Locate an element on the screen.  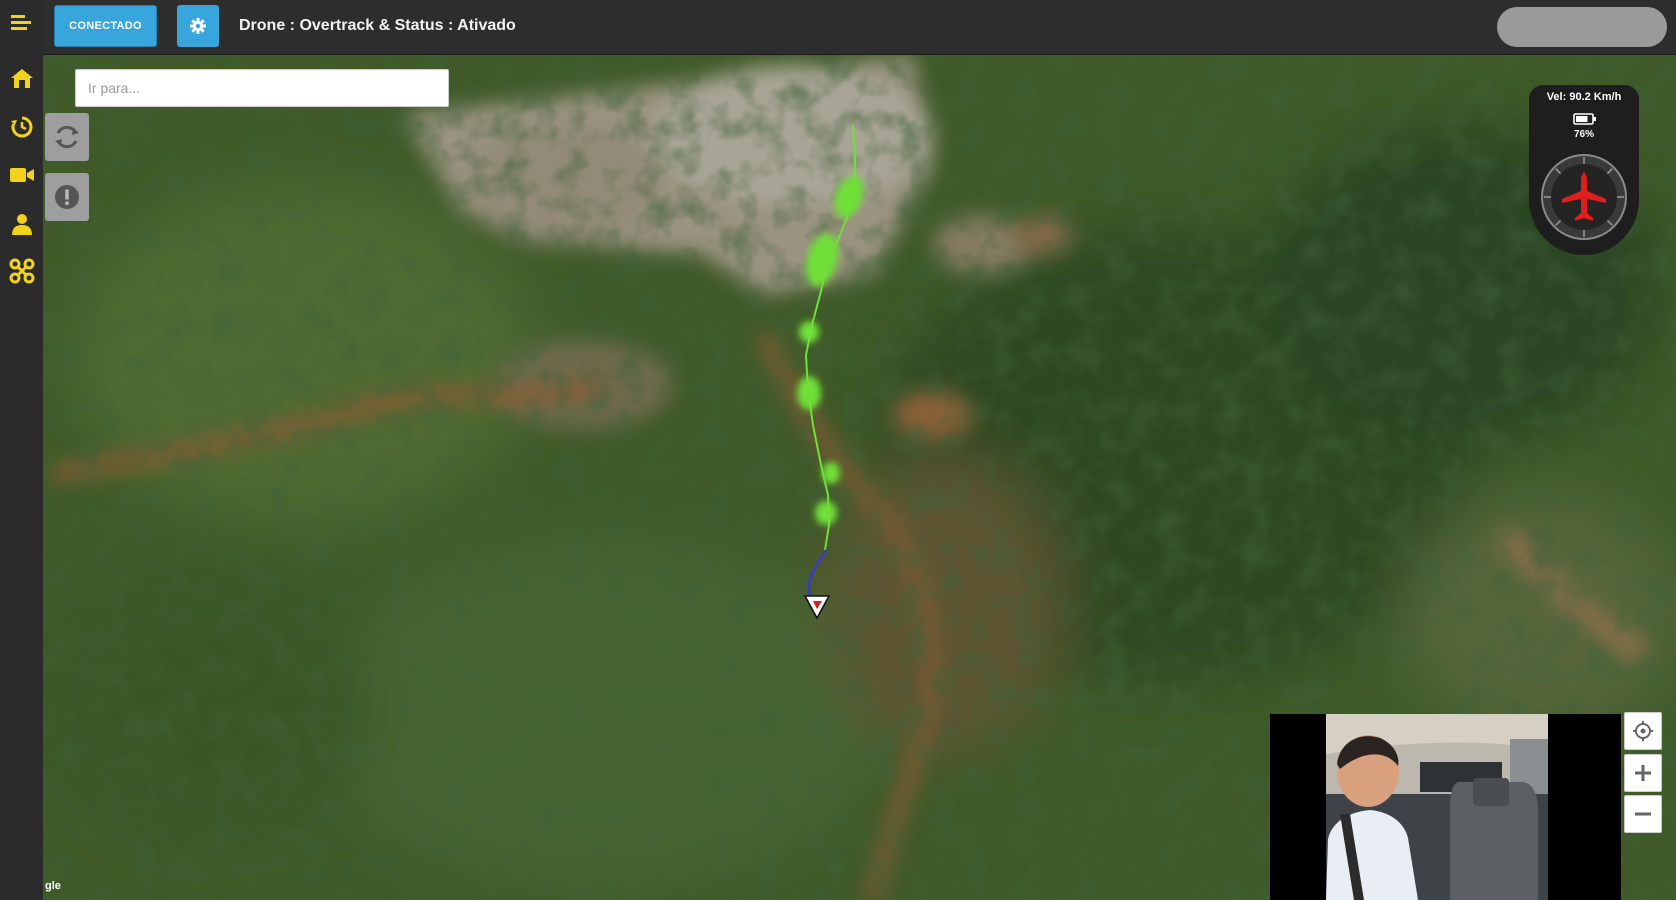
attitude-indicator is located at coordinates (1584, 197).